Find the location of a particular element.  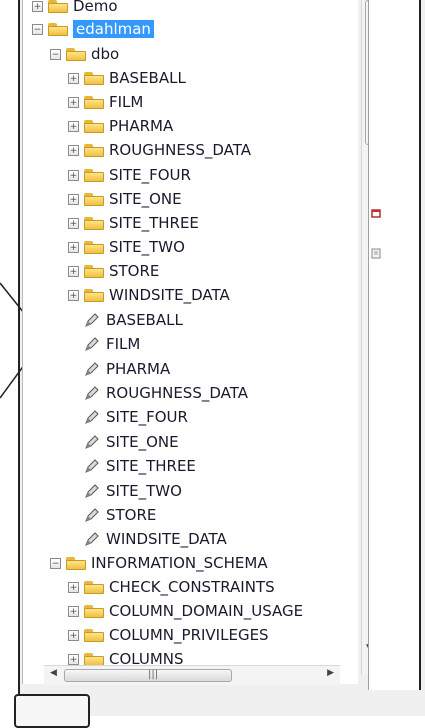

horizontal-scrollbar: ◀ ||| ▶ is located at coordinates (192, 675).